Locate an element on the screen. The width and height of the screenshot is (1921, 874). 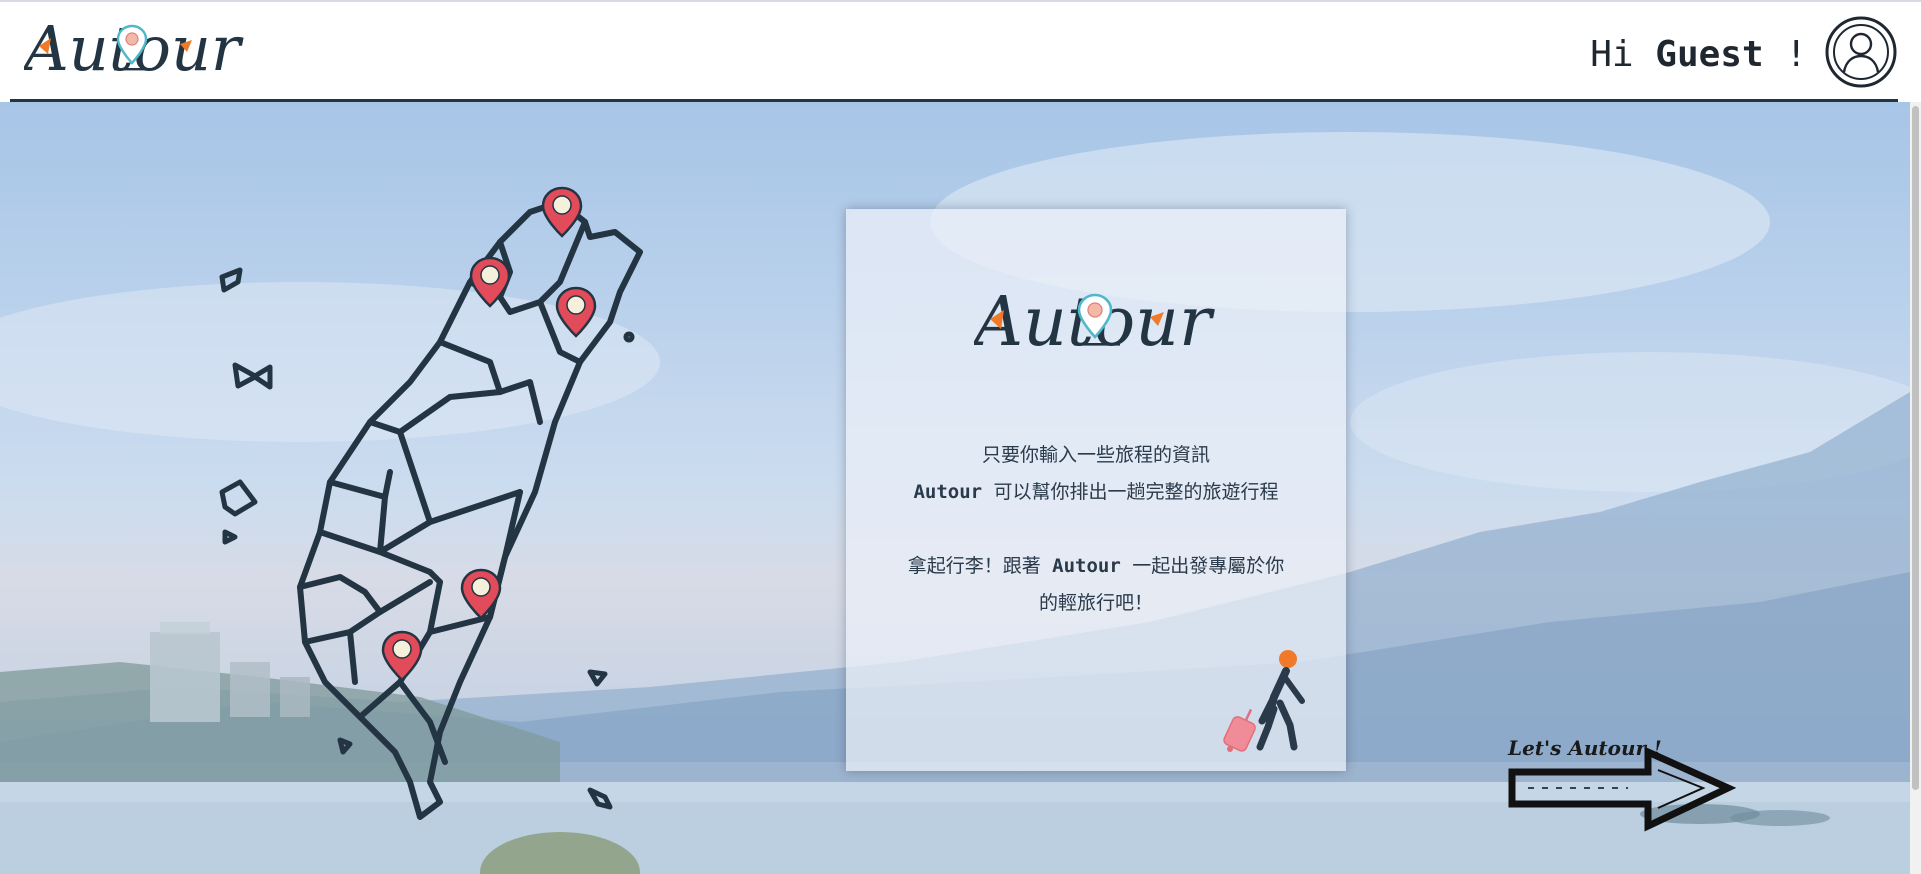
greeting-prefix: Hi is located at coordinates (1623, 54).